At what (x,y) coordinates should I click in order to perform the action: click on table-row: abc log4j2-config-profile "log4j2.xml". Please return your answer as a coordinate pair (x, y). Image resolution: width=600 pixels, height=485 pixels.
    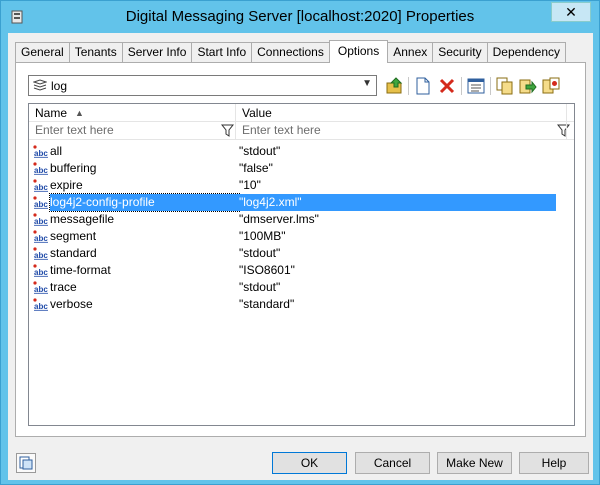
    Looking at the image, I should click on (301, 202).